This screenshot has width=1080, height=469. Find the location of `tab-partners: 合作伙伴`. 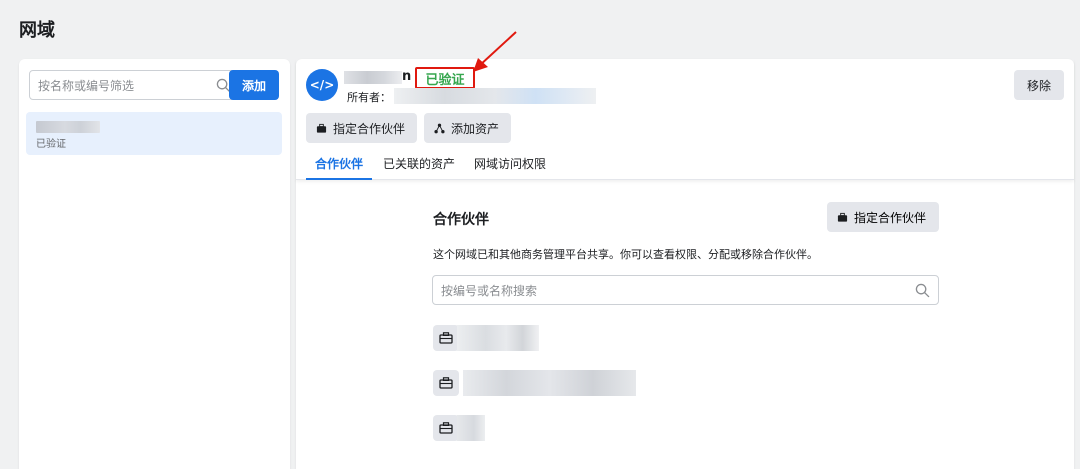

tab-partners: 合作伙伴 is located at coordinates (339, 167).